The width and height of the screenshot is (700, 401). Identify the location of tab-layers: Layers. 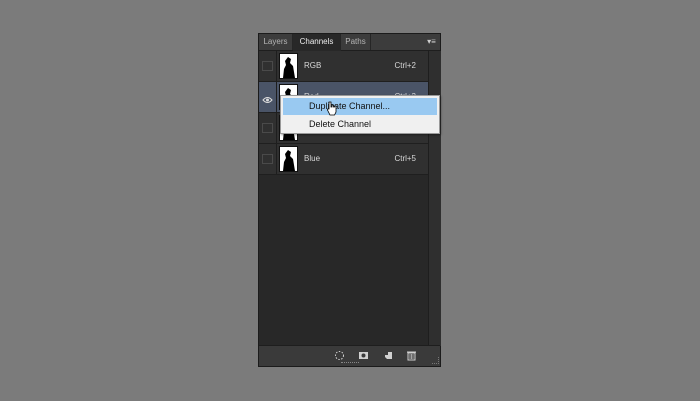
(276, 42).